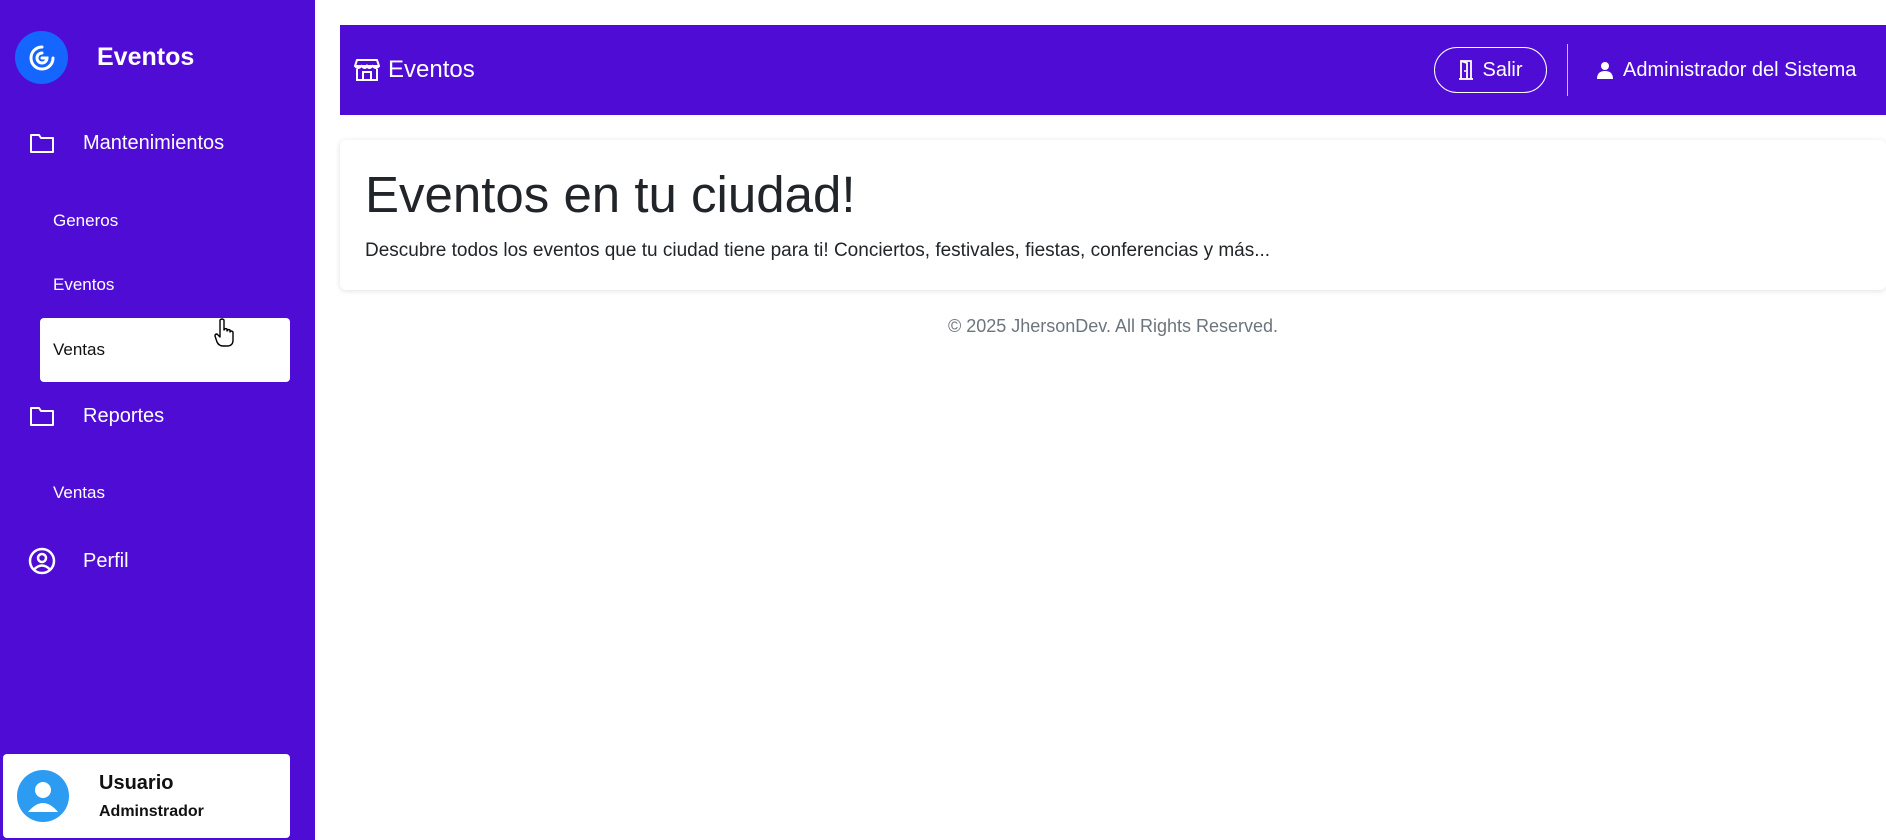 This screenshot has height=840, width=1886. I want to click on logout-label: Salir, so click(1502, 69).